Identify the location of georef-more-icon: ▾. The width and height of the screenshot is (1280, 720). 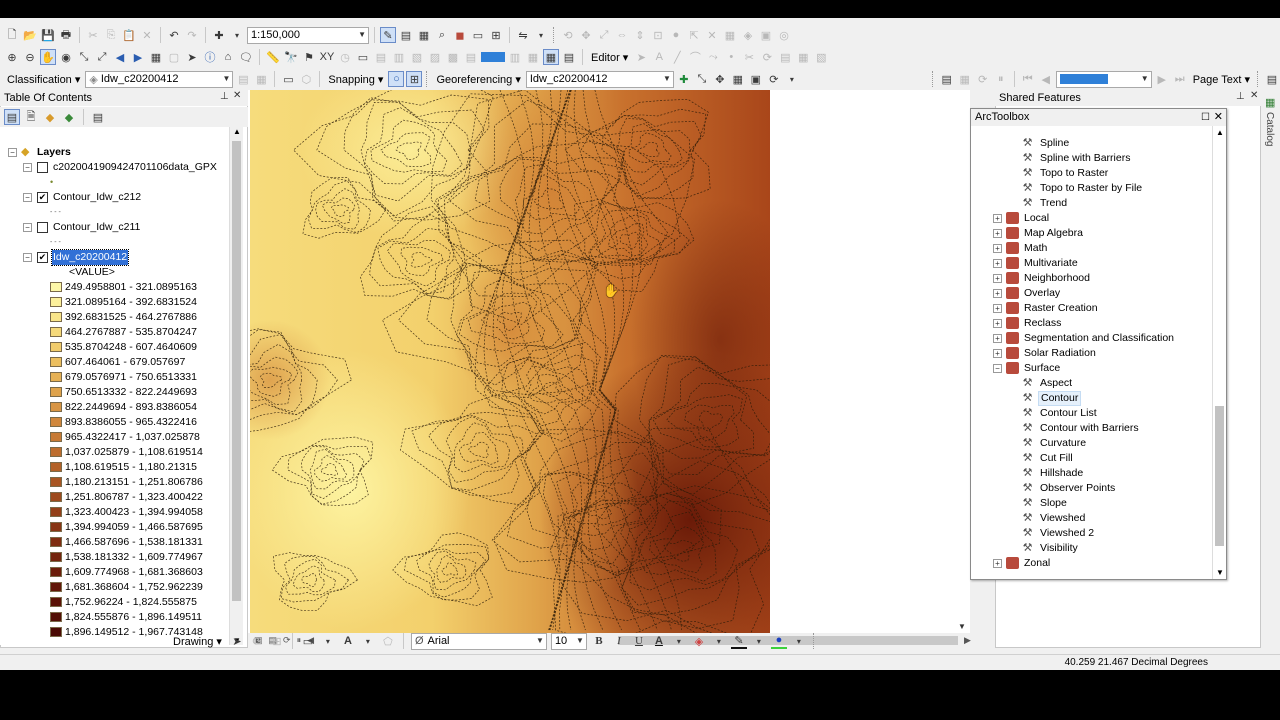
(792, 79).